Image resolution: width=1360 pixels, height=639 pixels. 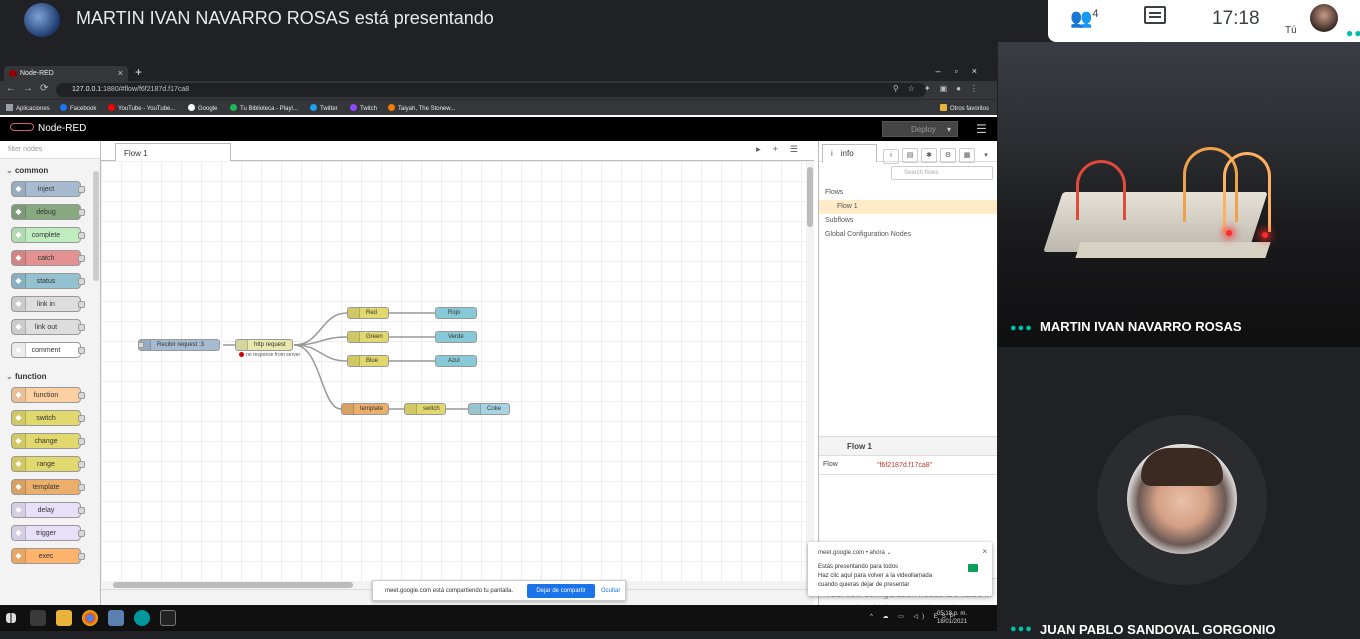 I want to click on change-node-red: Red, so click(x=368, y=313).